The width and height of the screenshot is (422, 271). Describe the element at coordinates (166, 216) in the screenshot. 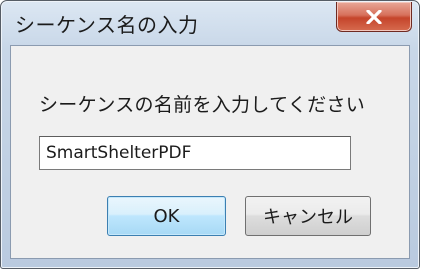

I see `ok-button: OK` at that location.